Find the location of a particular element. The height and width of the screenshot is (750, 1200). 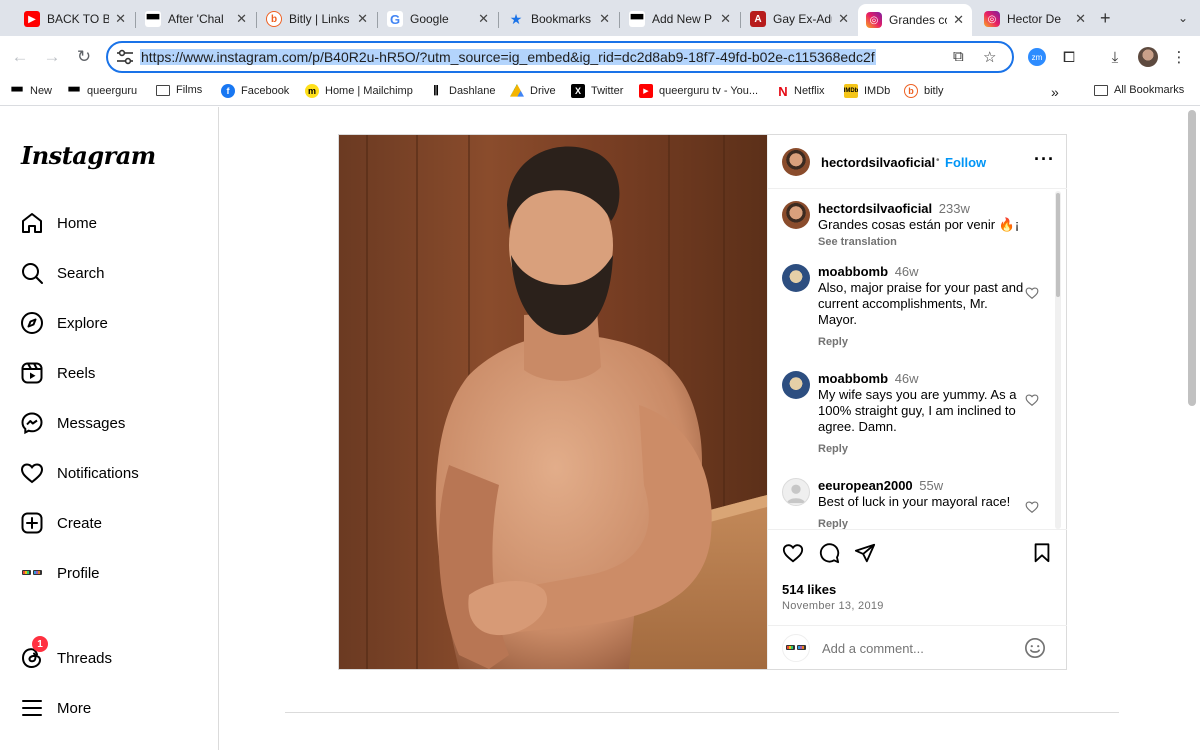

all-bookmarks-folder: All Bookmarks is located at coordinates (1139, 90).